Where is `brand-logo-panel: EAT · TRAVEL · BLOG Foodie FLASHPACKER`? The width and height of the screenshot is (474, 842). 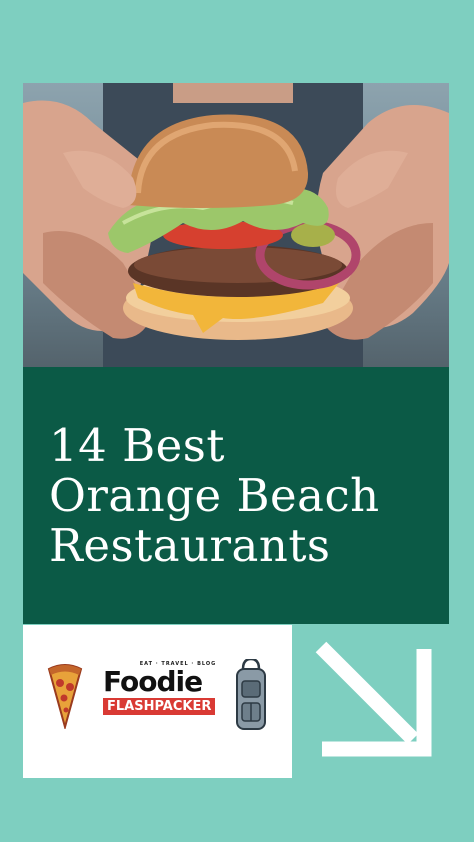 brand-logo-panel: EAT · TRAVEL · BLOG Foodie FLASHPACKER is located at coordinates (157, 701).